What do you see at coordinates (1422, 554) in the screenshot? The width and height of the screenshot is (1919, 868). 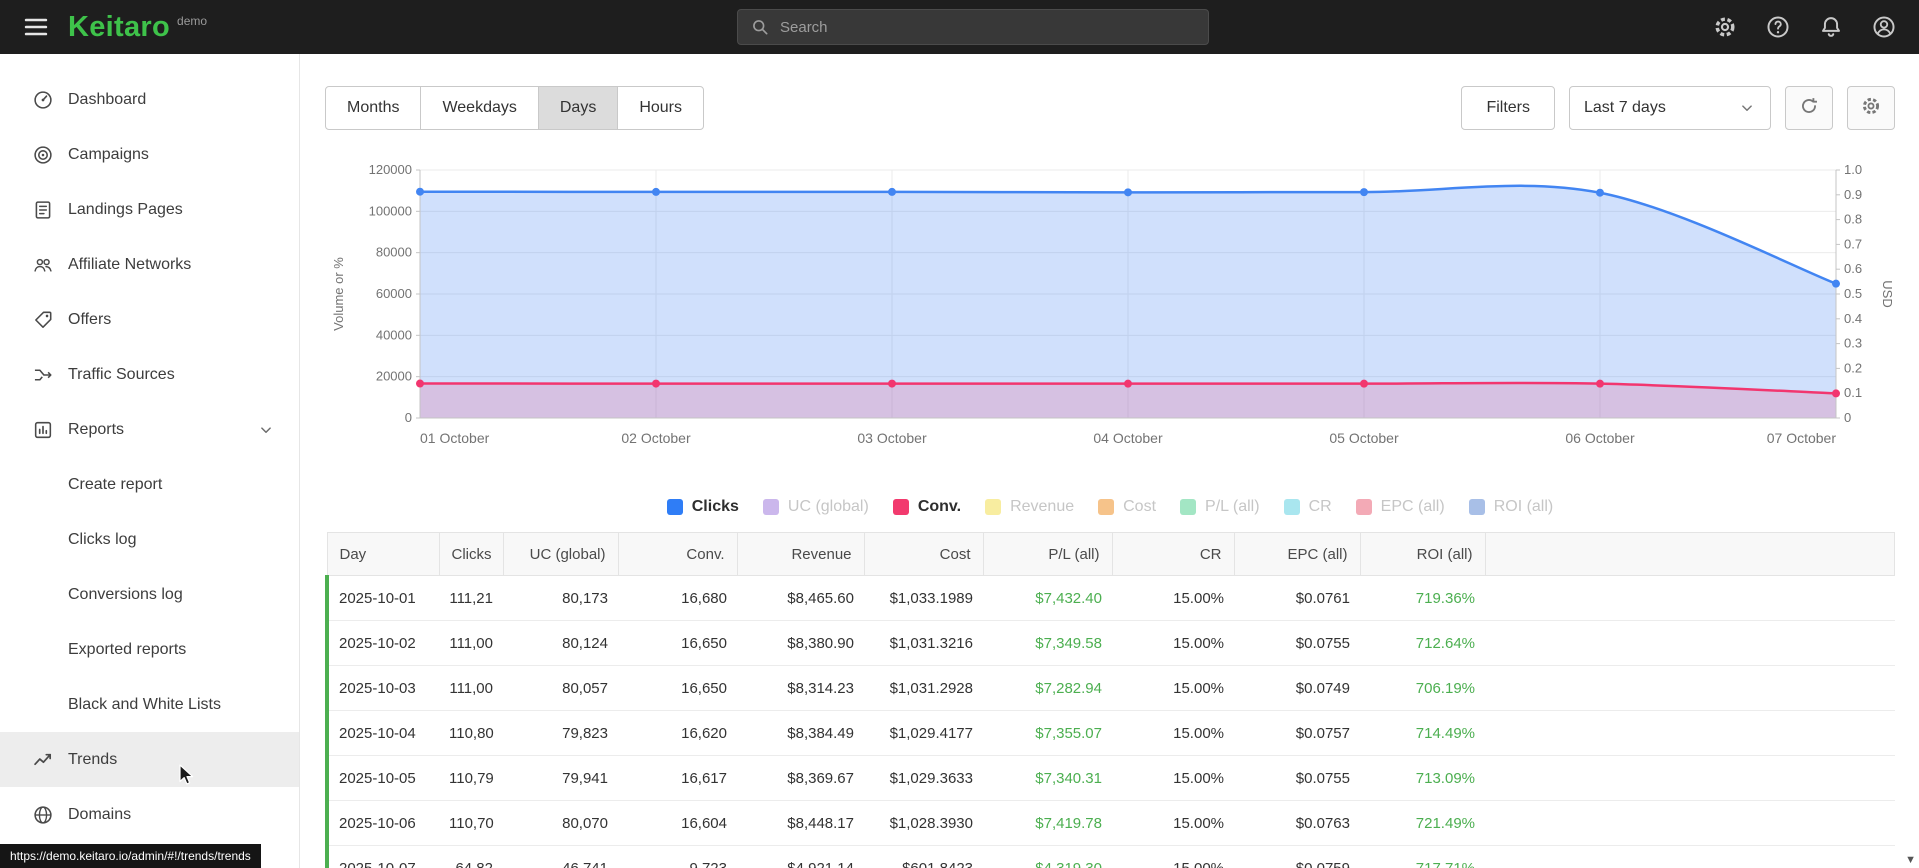 I see `column-header-roi-all: ROI (all)` at bounding box center [1422, 554].